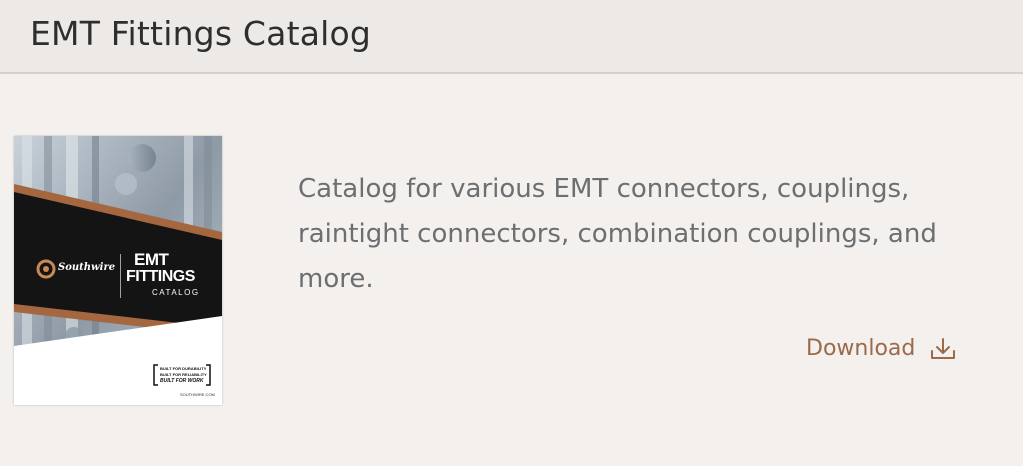 Image resolution: width=1023 pixels, height=466 pixels. What do you see at coordinates (197, 394) in the screenshot?
I see `cover-website: SOUTHWIRE.COM` at bounding box center [197, 394].